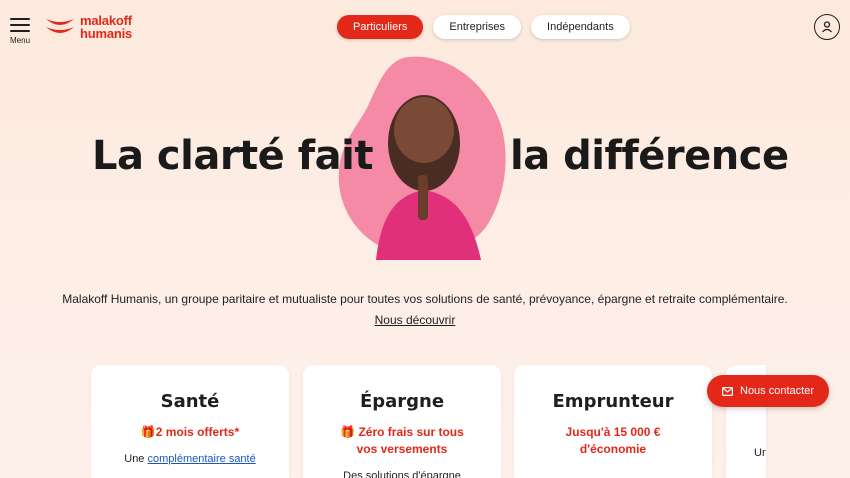  Describe the element at coordinates (760, 453) in the screenshot. I see `card-desc: Un` at that location.